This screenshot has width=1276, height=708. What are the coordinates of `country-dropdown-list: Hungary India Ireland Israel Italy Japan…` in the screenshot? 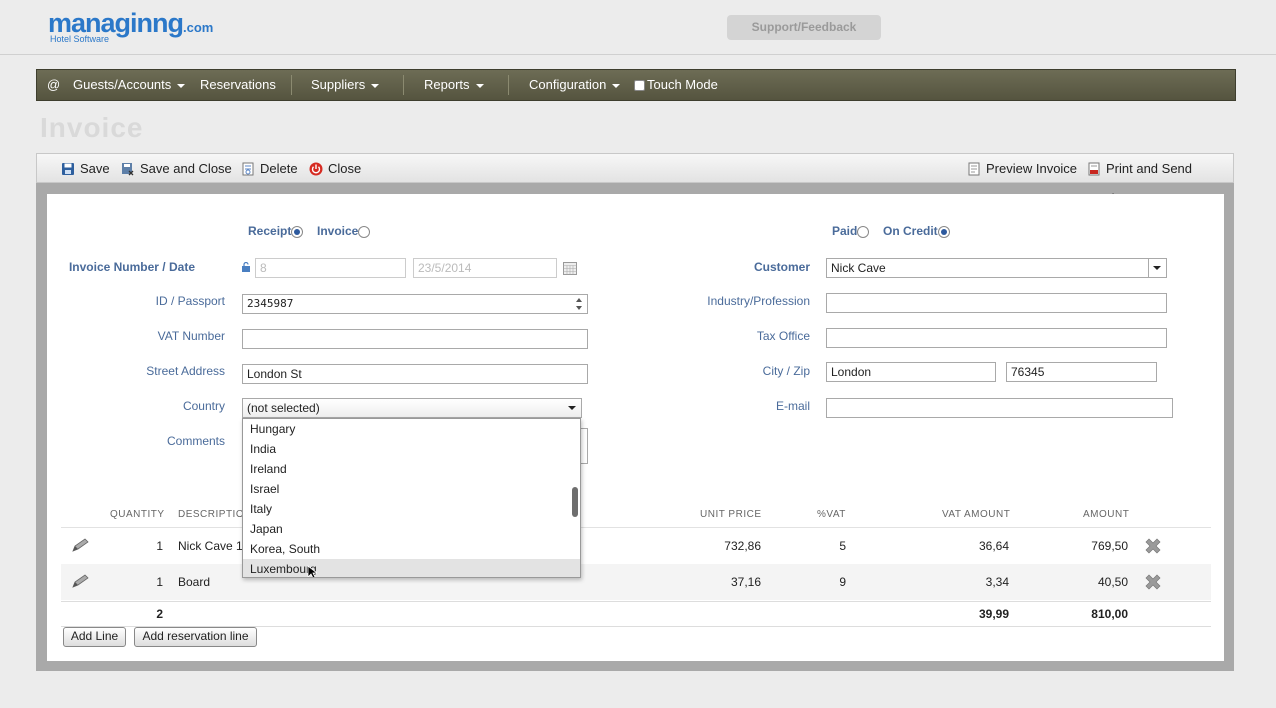 It's located at (411, 498).